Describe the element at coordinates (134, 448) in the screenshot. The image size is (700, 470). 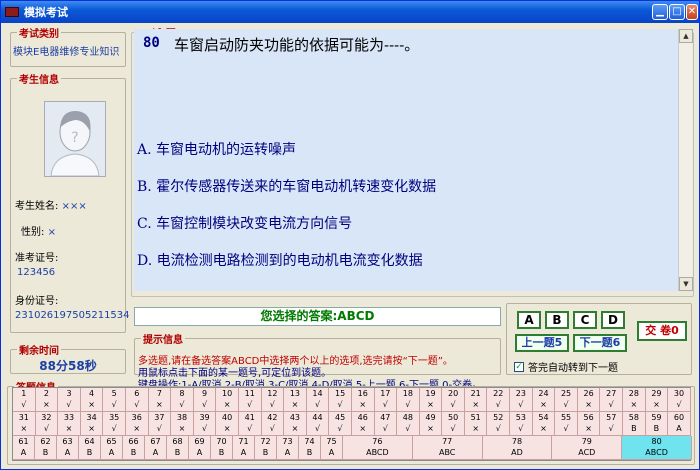
I see `question-cell-66: 66 B` at that location.